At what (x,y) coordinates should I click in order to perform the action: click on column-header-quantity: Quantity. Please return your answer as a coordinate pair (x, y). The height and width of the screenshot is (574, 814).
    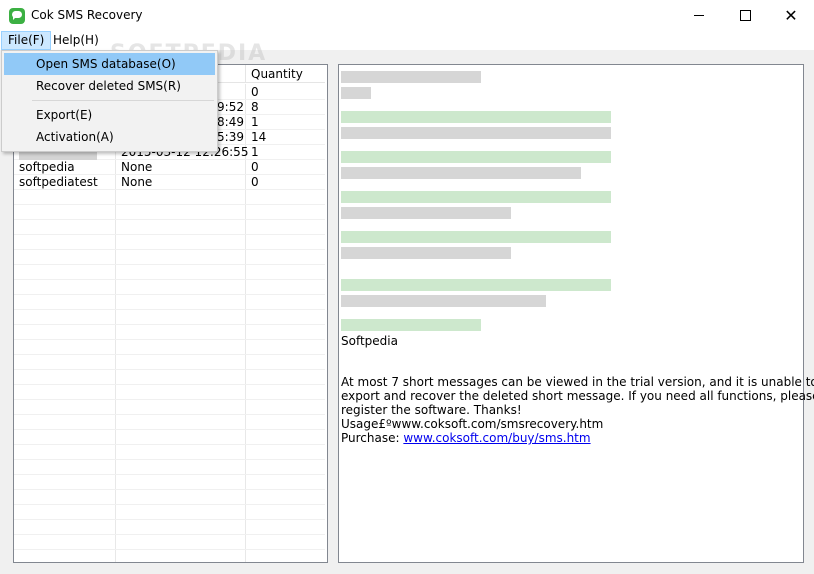
    Looking at the image, I should click on (285, 74).